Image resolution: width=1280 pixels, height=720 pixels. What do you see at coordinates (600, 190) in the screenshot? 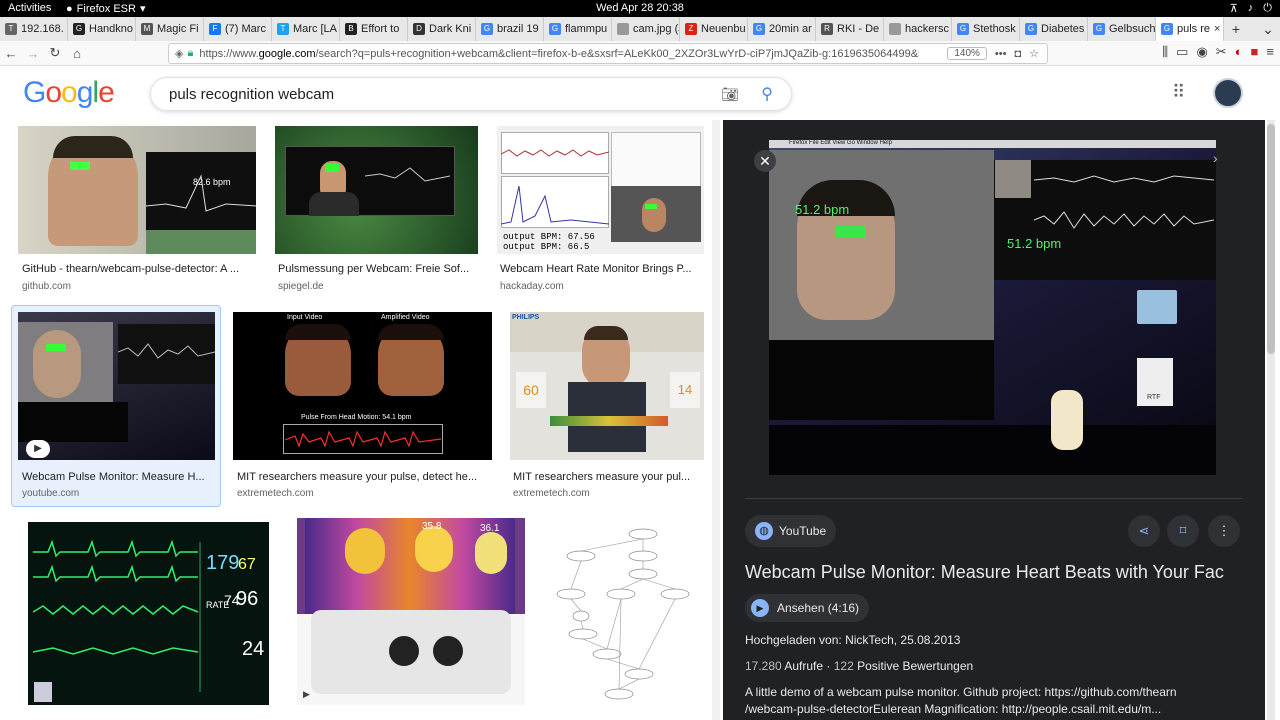
I see `result-thumbnail: output BPM: 67.56 output BPM: 66.5` at bounding box center [600, 190].